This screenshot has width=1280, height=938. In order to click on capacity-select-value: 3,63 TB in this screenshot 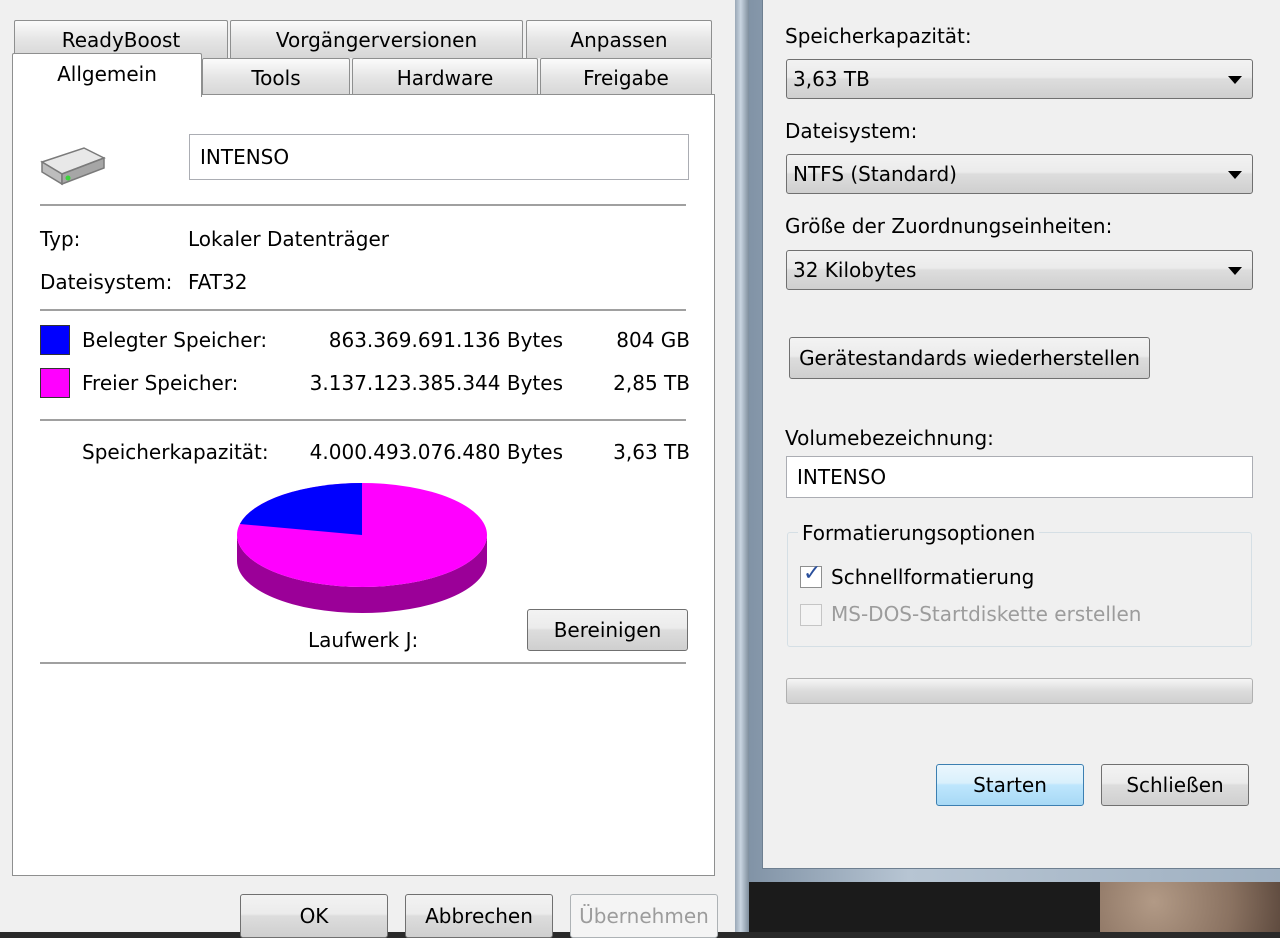, I will do `click(831, 79)`.